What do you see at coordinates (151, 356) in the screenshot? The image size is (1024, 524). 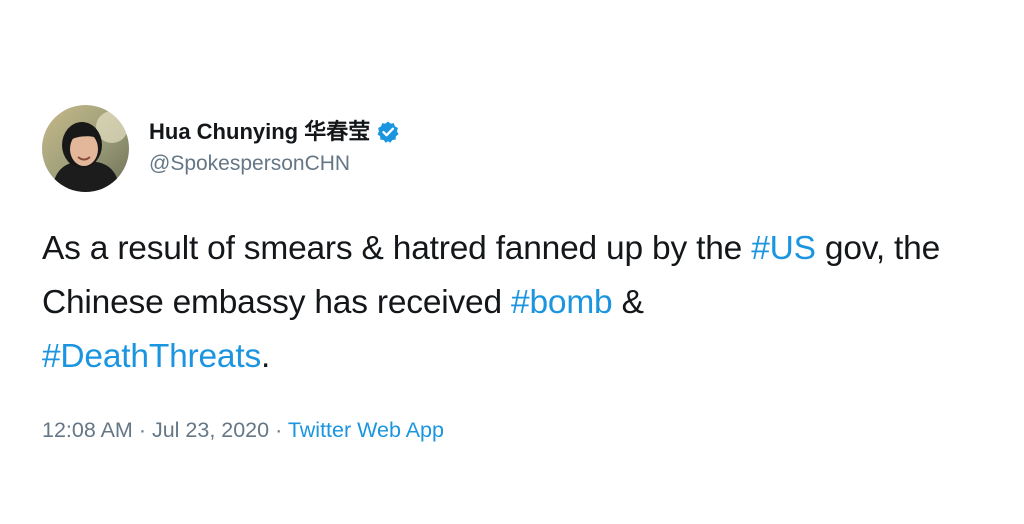 I see `hashtag-link-deaththreats: #DeathThreats` at bounding box center [151, 356].